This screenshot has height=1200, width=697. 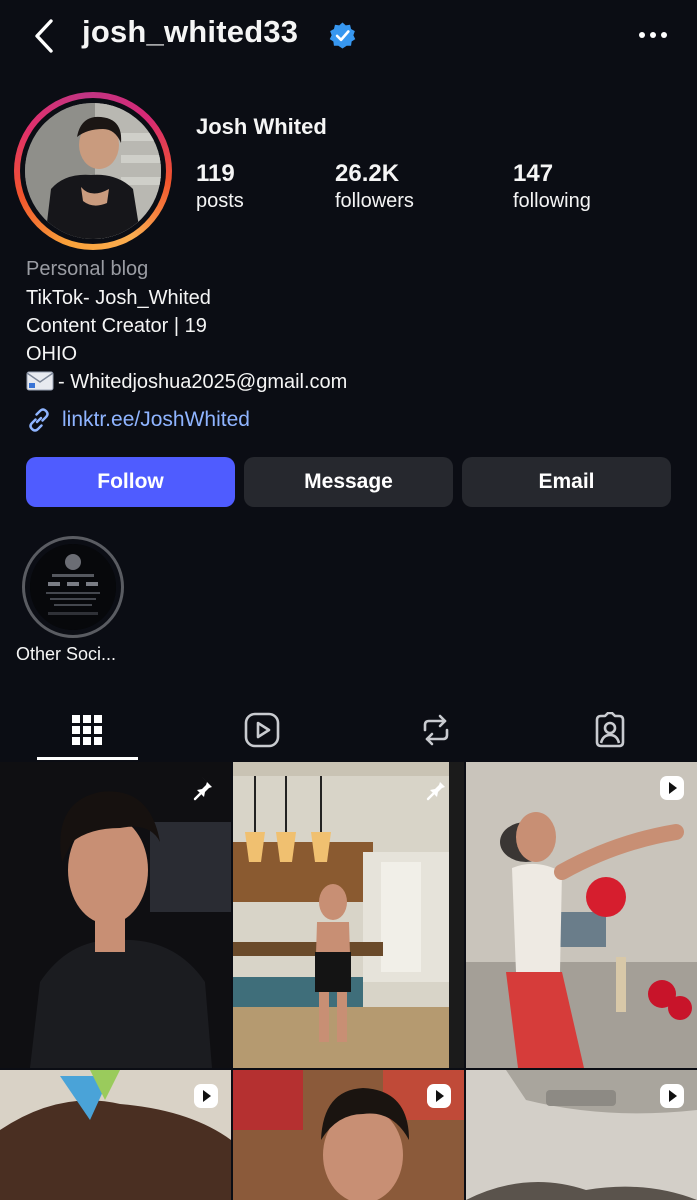 What do you see at coordinates (348, 482) in the screenshot?
I see `message-button: Message` at bounding box center [348, 482].